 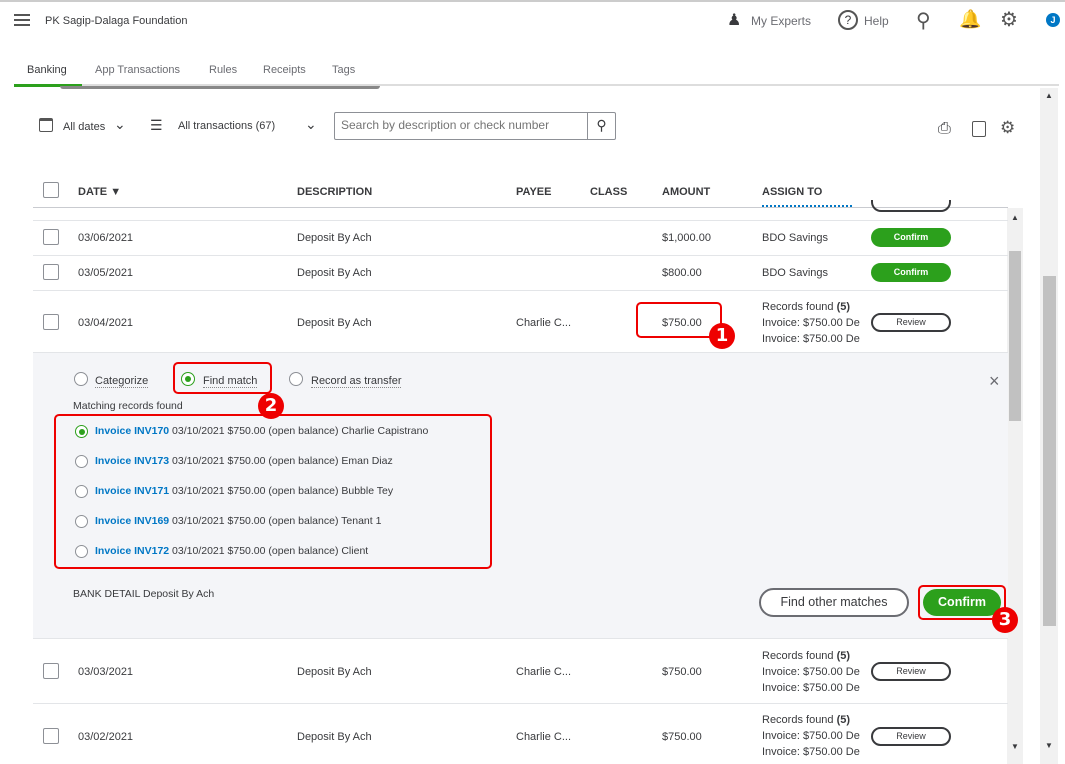 I want to click on search-box: ⚲, so click(x=475, y=126).